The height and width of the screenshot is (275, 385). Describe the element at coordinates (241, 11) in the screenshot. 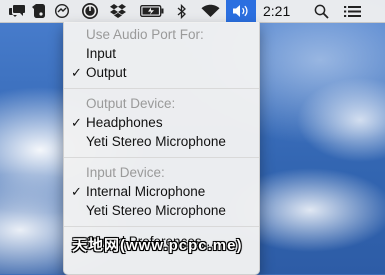

I see `volume-icon` at that location.